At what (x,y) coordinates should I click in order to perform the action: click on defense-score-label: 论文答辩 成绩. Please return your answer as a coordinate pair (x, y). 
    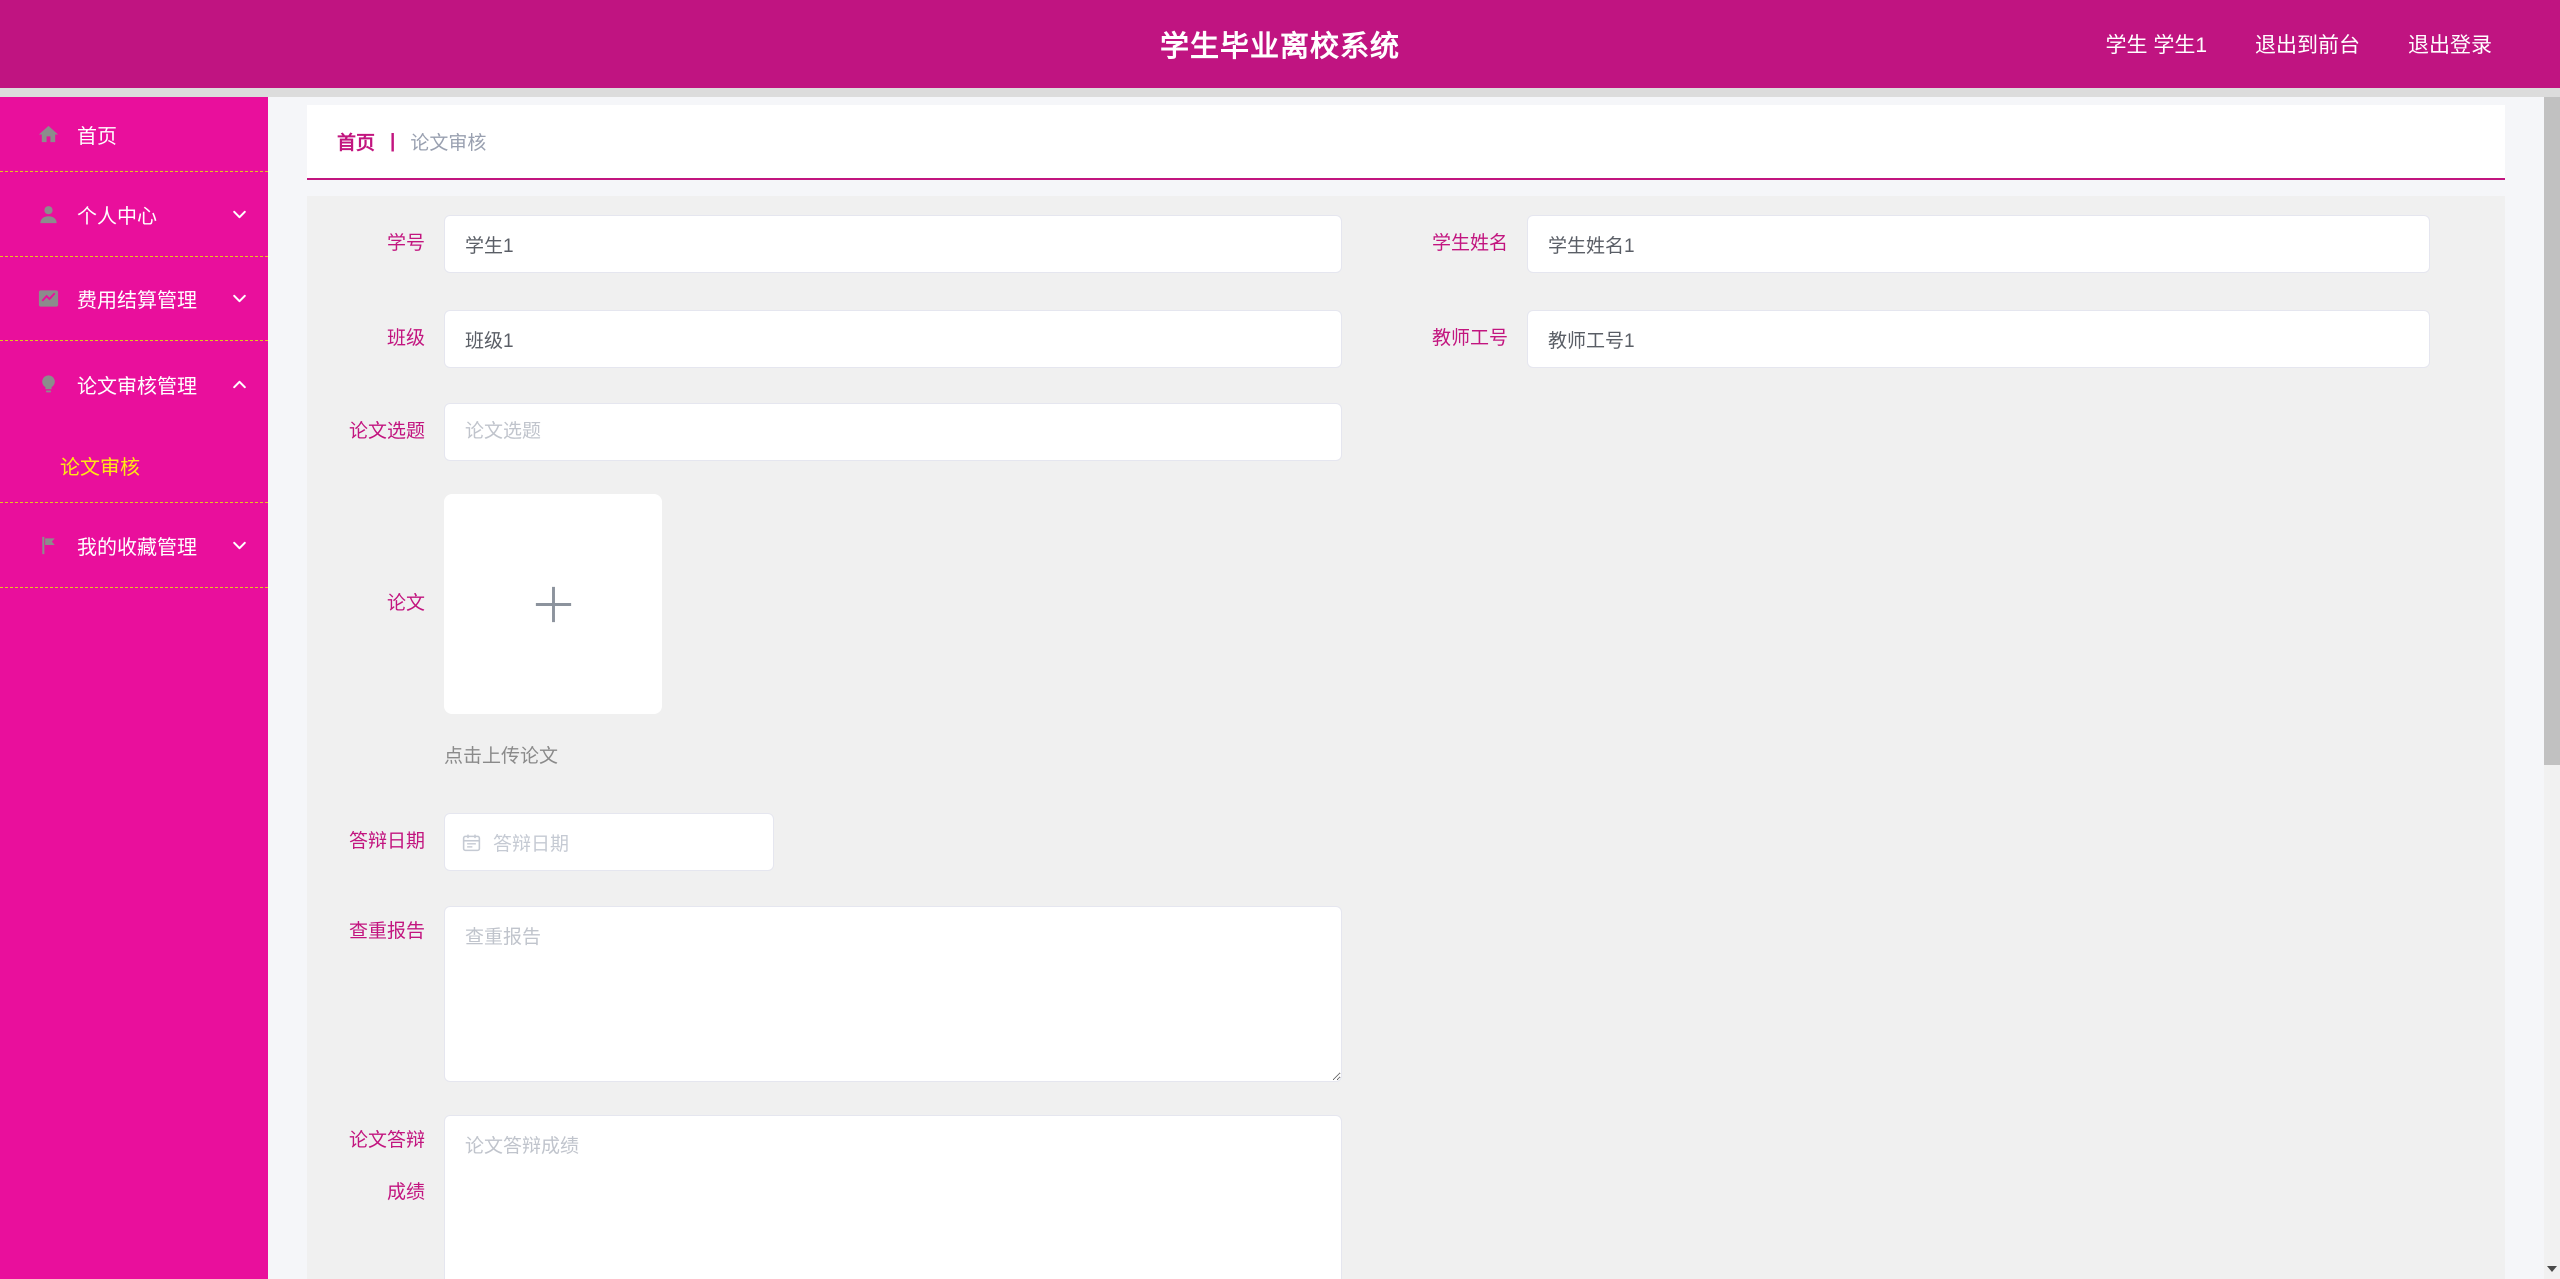
    Looking at the image, I should click on (386, 1166).